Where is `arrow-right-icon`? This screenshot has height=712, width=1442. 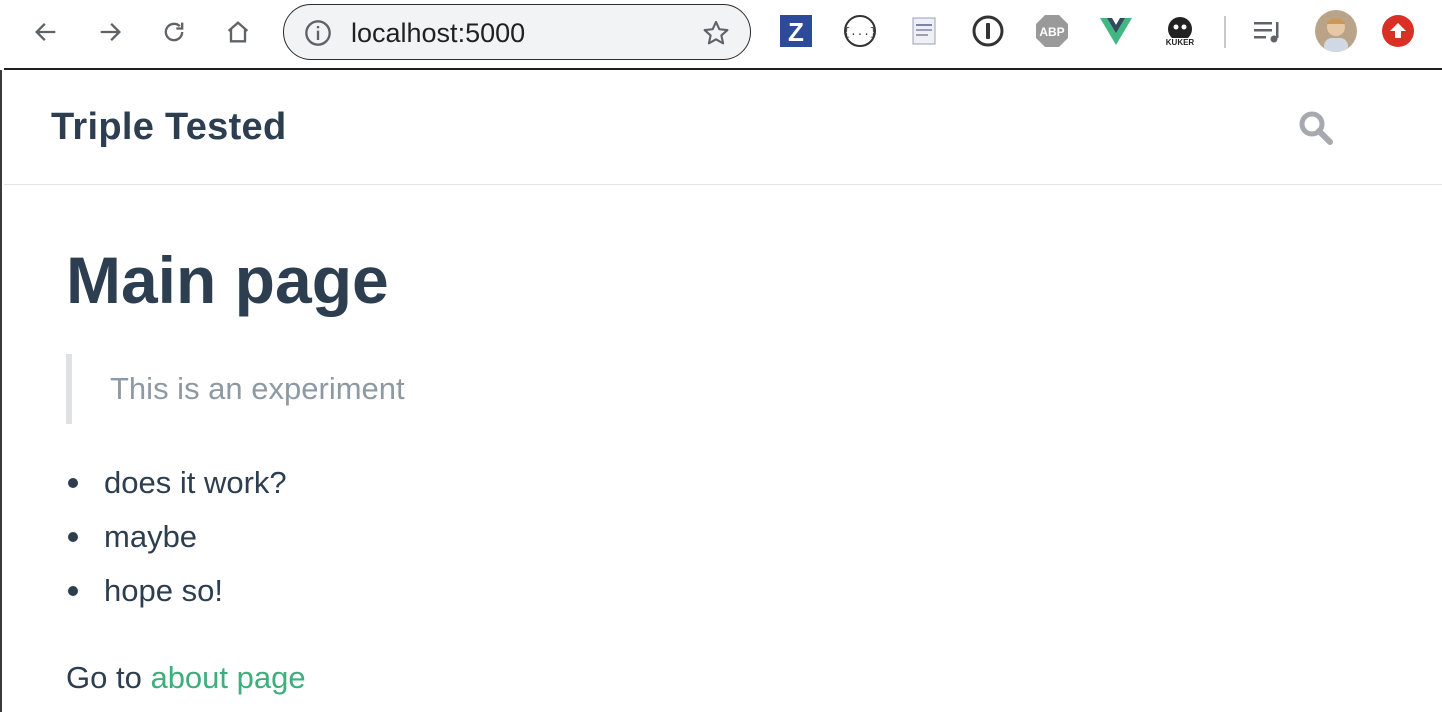 arrow-right-icon is located at coordinates (110, 32).